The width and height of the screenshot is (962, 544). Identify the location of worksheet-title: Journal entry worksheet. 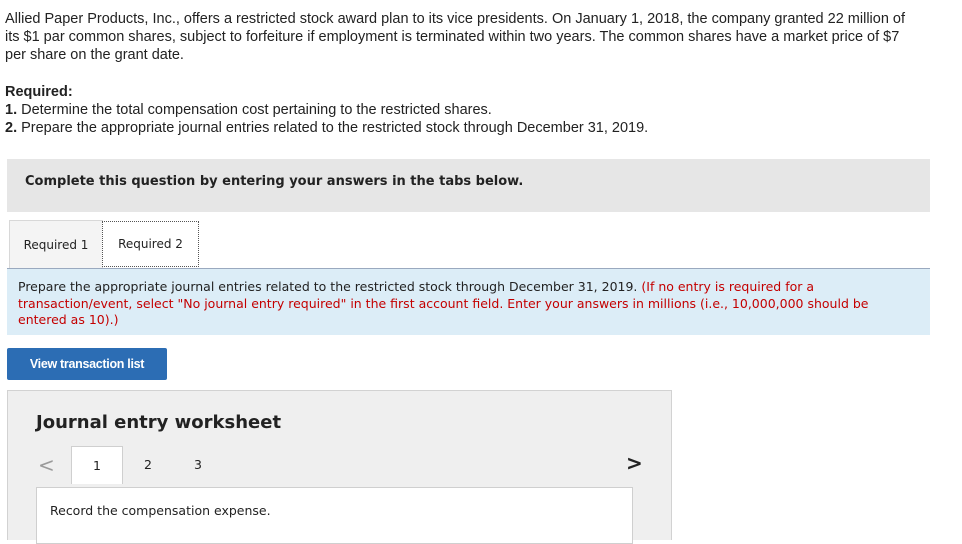
(159, 422).